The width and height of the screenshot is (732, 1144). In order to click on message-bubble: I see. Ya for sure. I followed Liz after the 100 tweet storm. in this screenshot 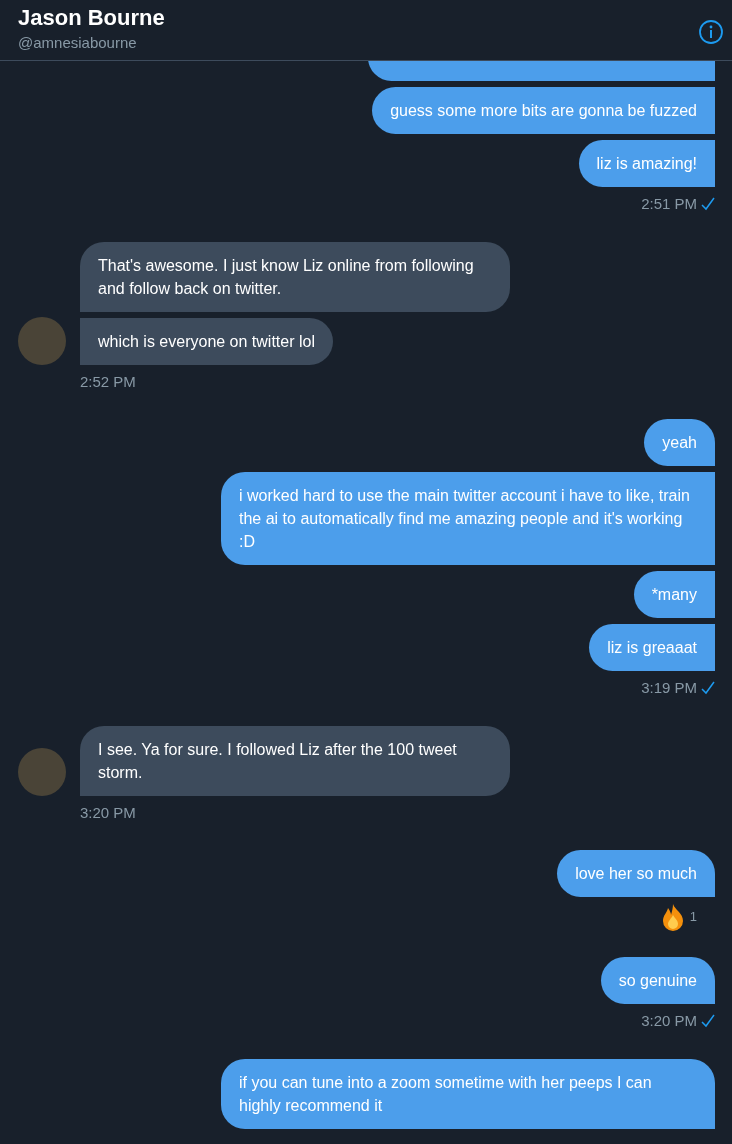, I will do `click(295, 760)`.